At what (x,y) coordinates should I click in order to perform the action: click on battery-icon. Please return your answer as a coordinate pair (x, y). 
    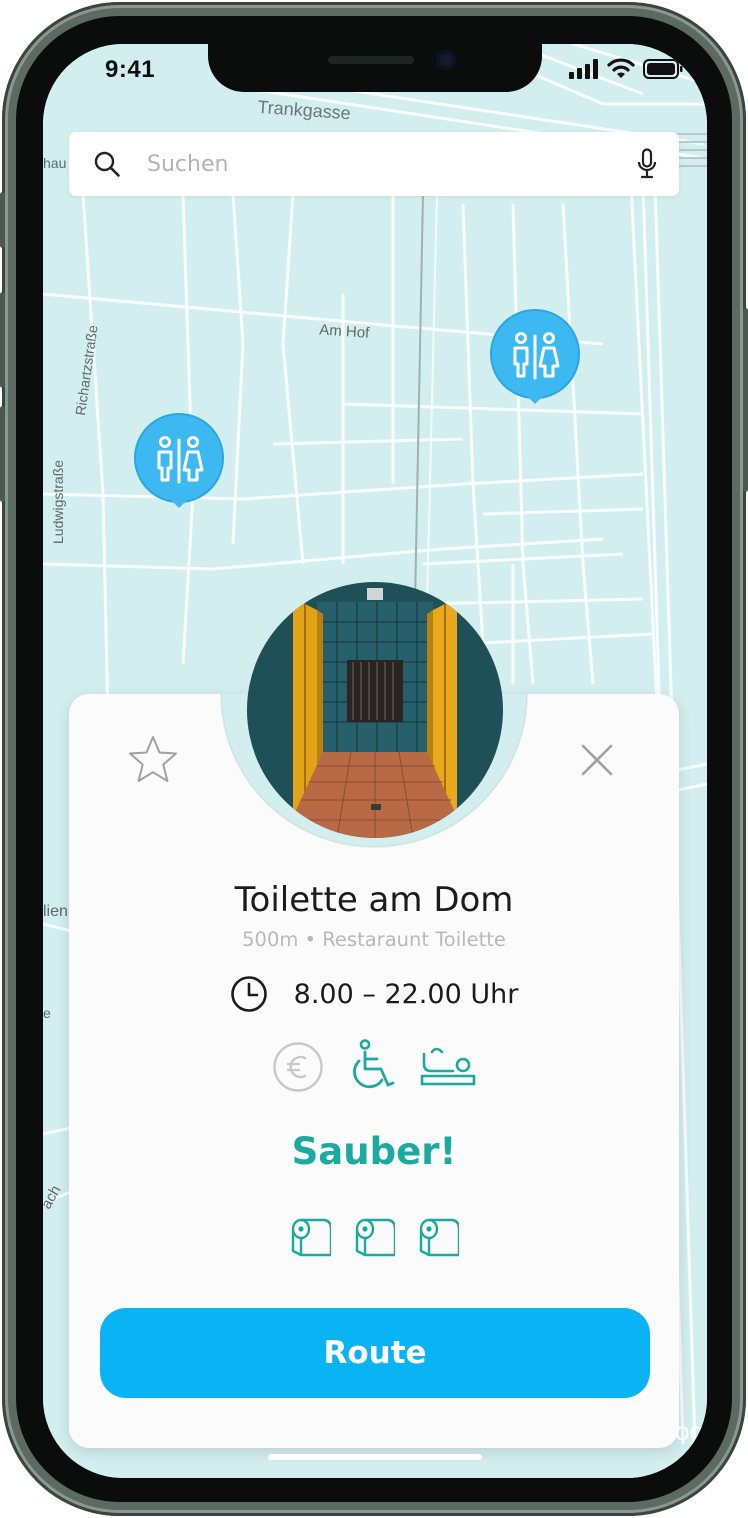
    Looking at the image, I should click on (663, 69).